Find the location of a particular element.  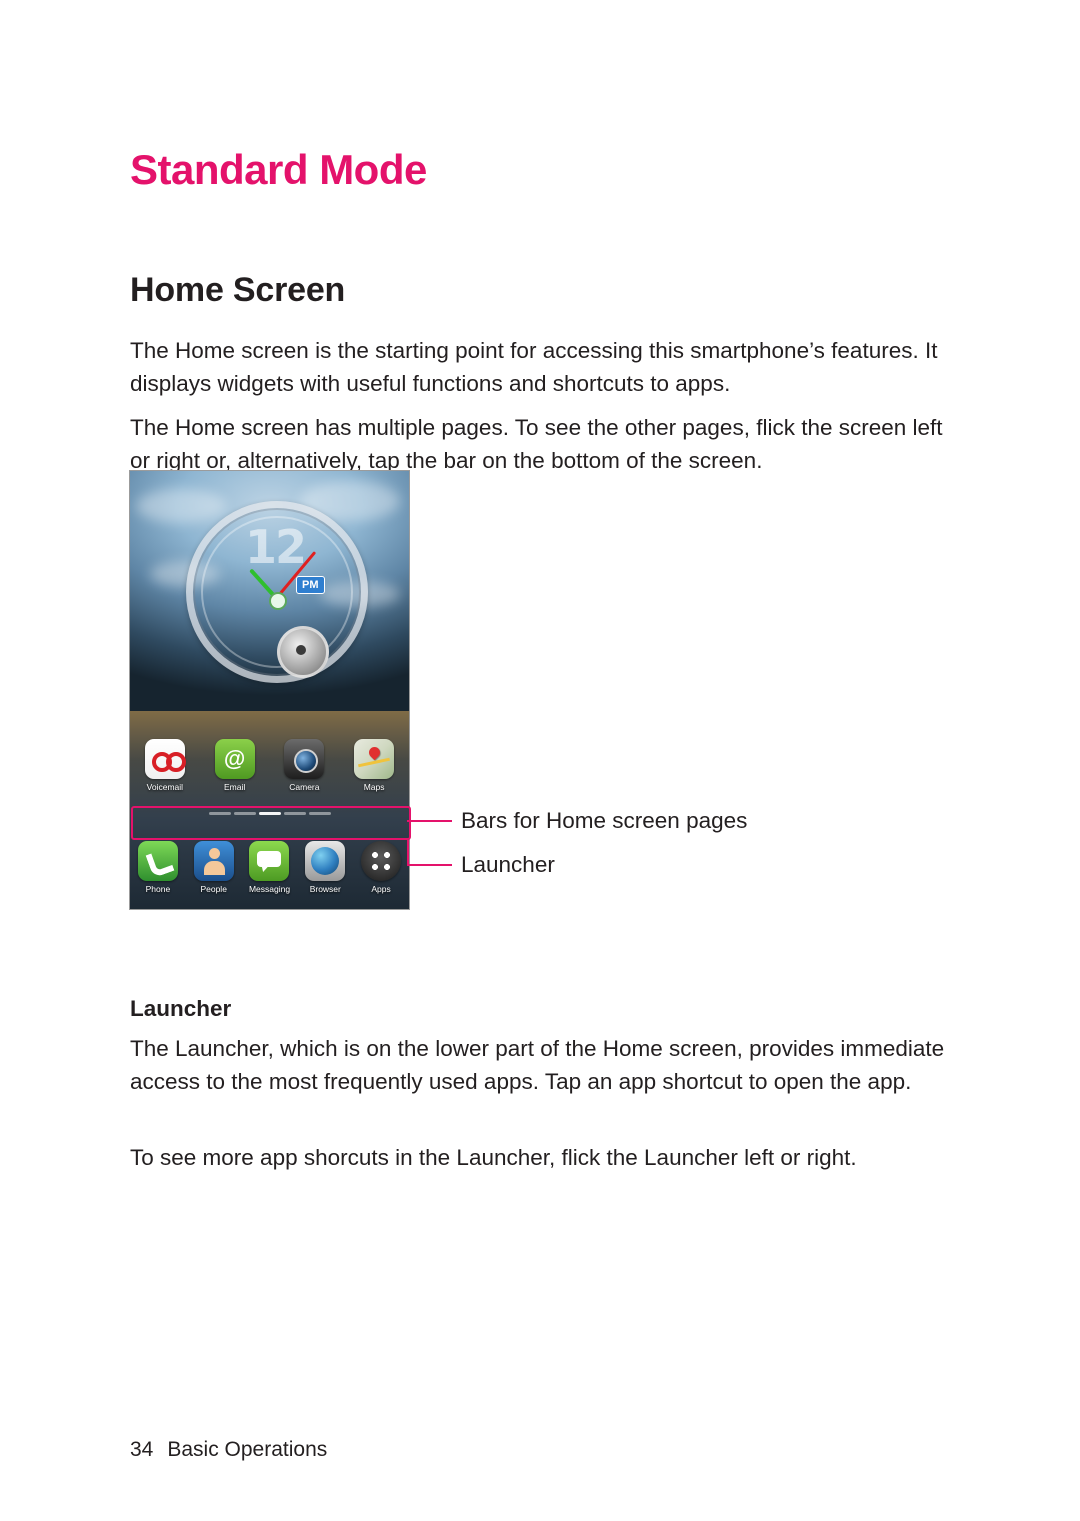

subheading-launcher: Launcher is located at coordinates (181, 1008).